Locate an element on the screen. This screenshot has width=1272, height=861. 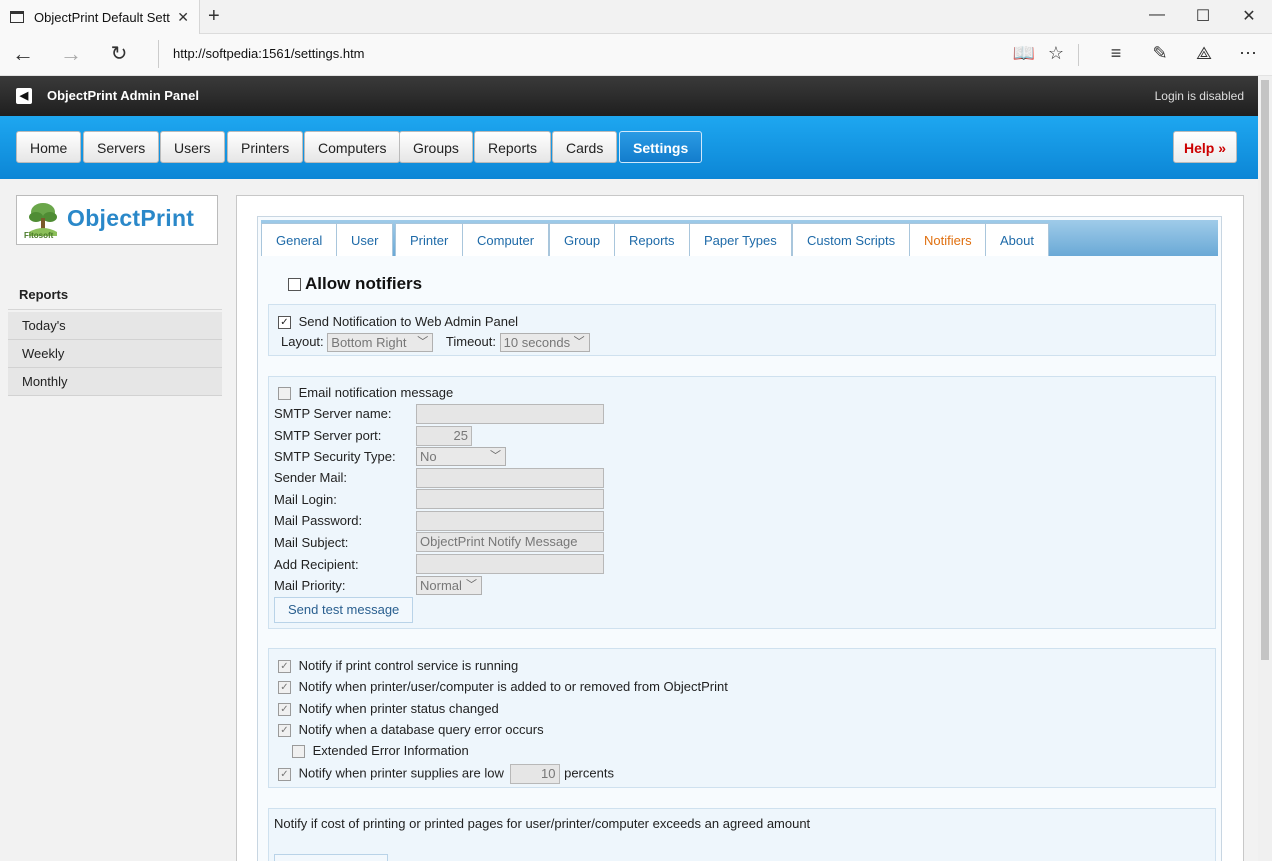
email-label: Email notification message is located at coordinates (376, 392).